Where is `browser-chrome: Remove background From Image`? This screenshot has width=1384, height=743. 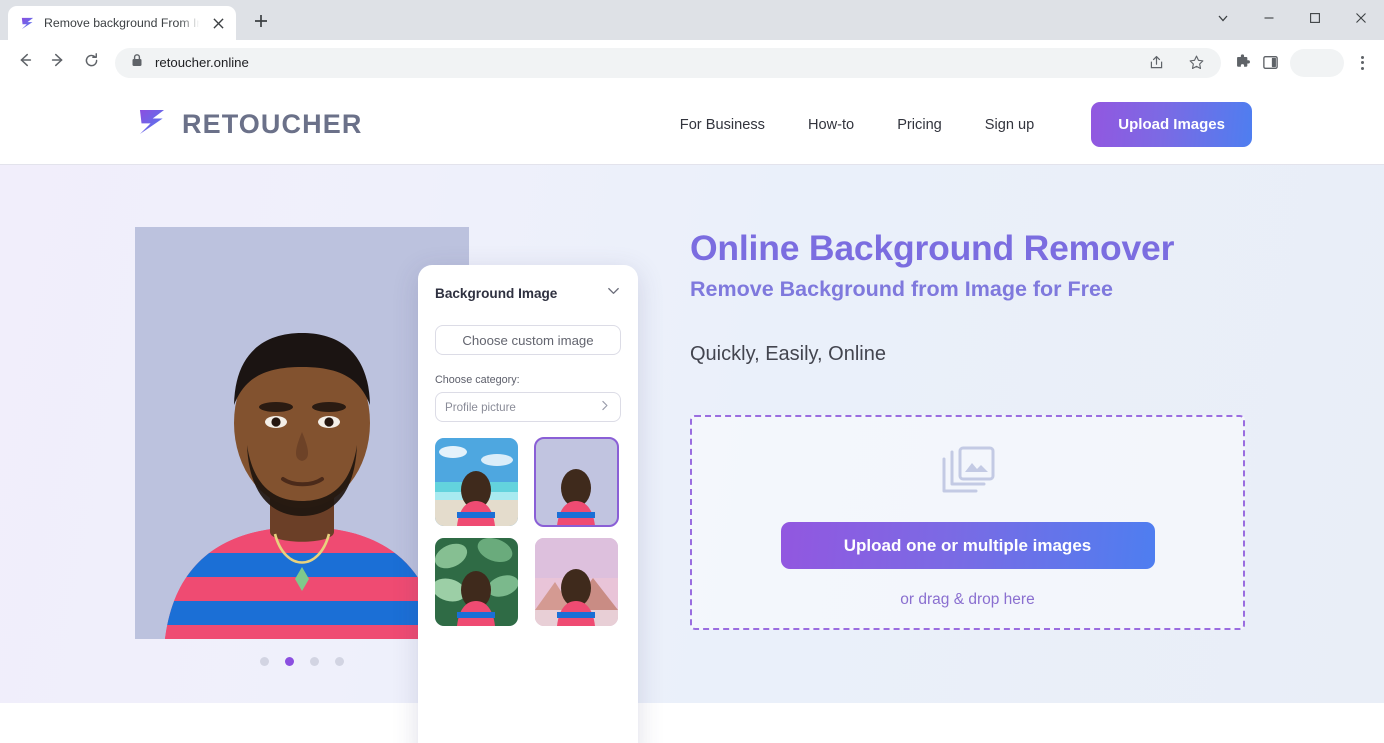
browser-chrome: Remove background From Image is located at coordinates (692, 42).